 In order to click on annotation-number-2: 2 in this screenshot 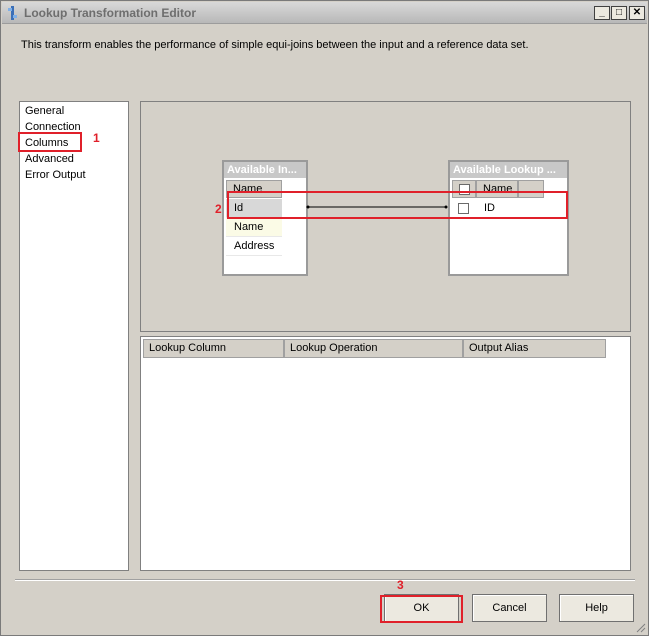, I will do `click(218, 209)`.